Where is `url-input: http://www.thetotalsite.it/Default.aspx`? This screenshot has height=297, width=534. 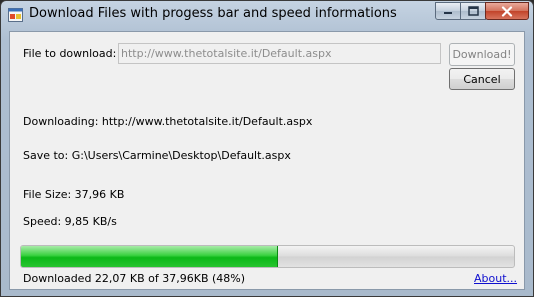
url-input: http://www.thetotalsite.it/Default.aspx is located at coordinates (279, 53).